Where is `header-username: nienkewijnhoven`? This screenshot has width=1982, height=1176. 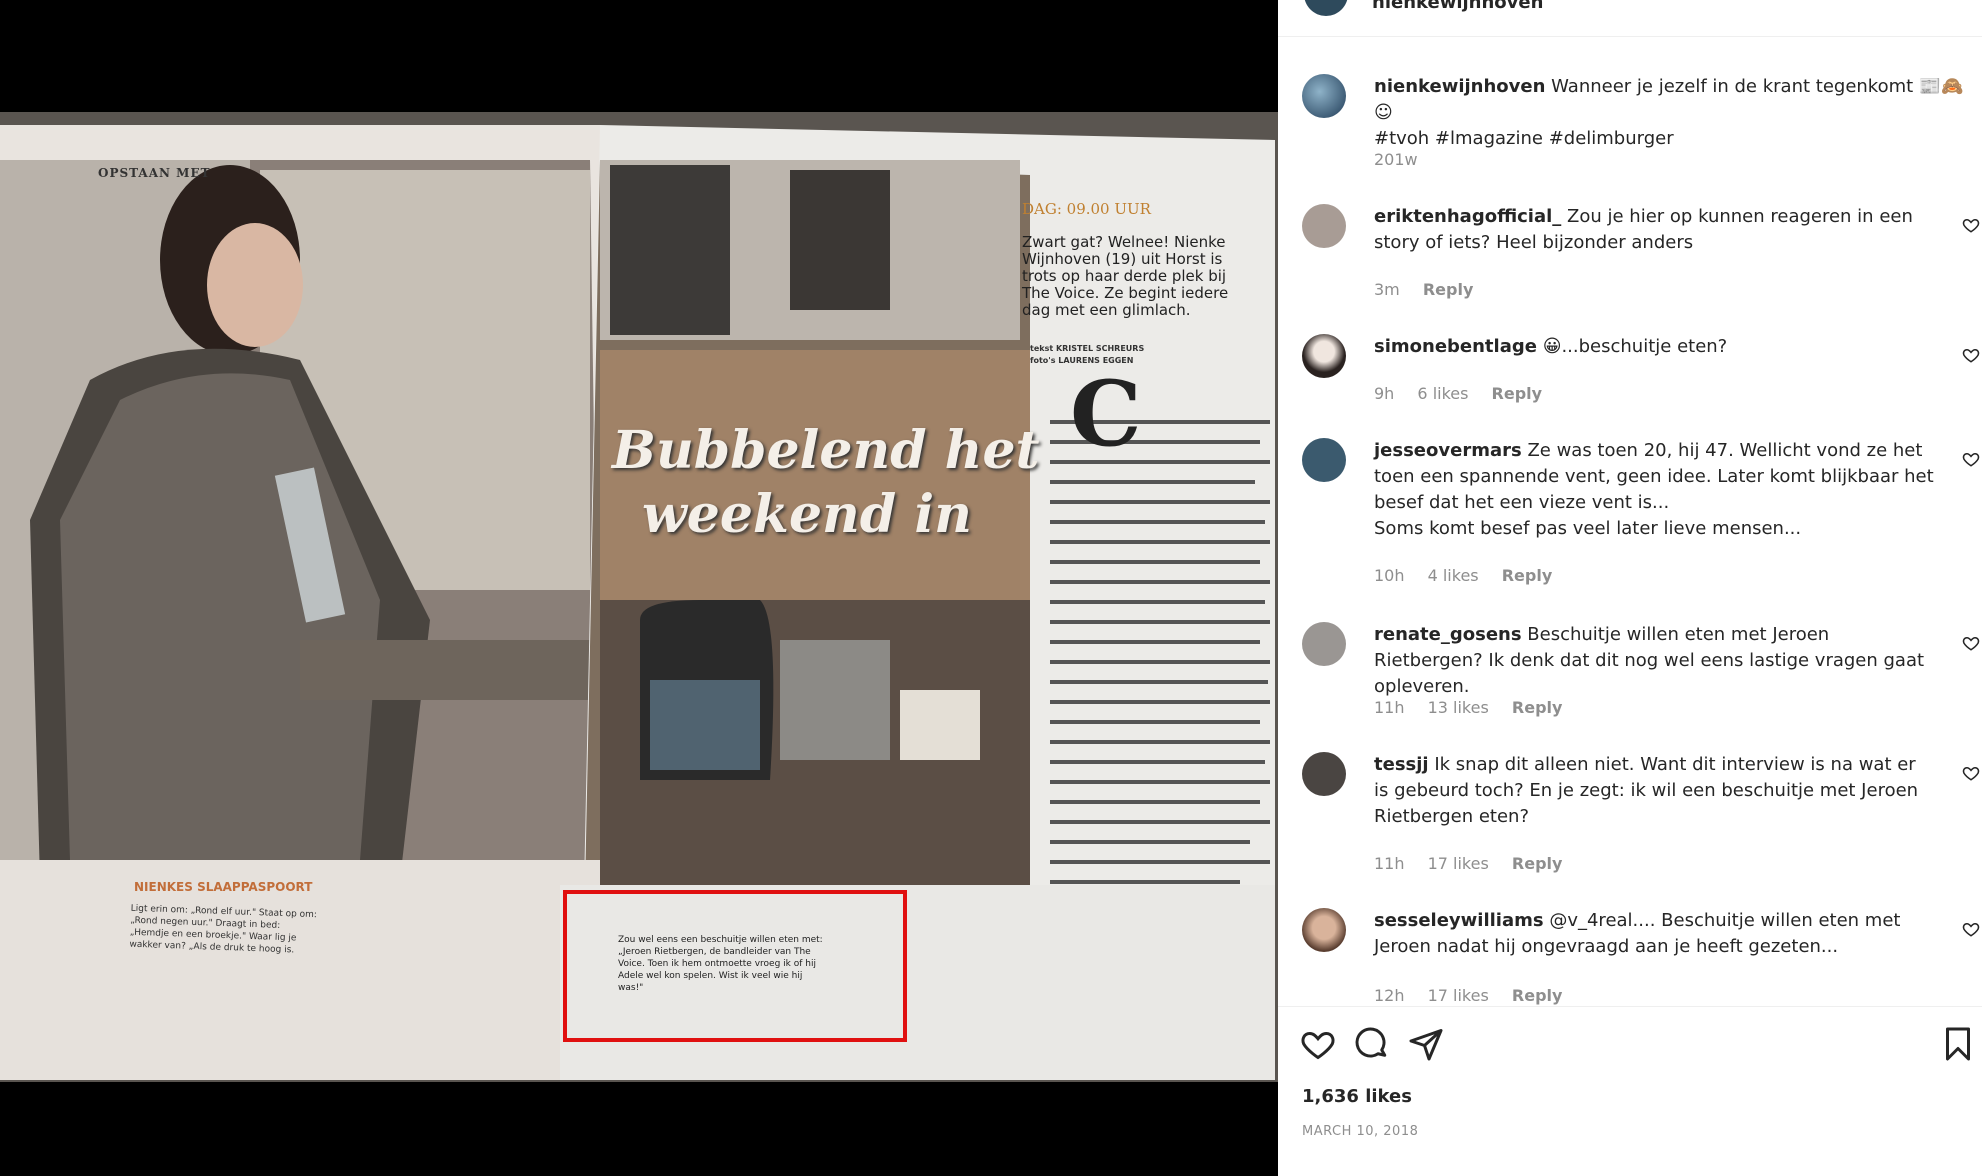 header-username: nienkewijnhoven is located at coordinates (1457, 6).